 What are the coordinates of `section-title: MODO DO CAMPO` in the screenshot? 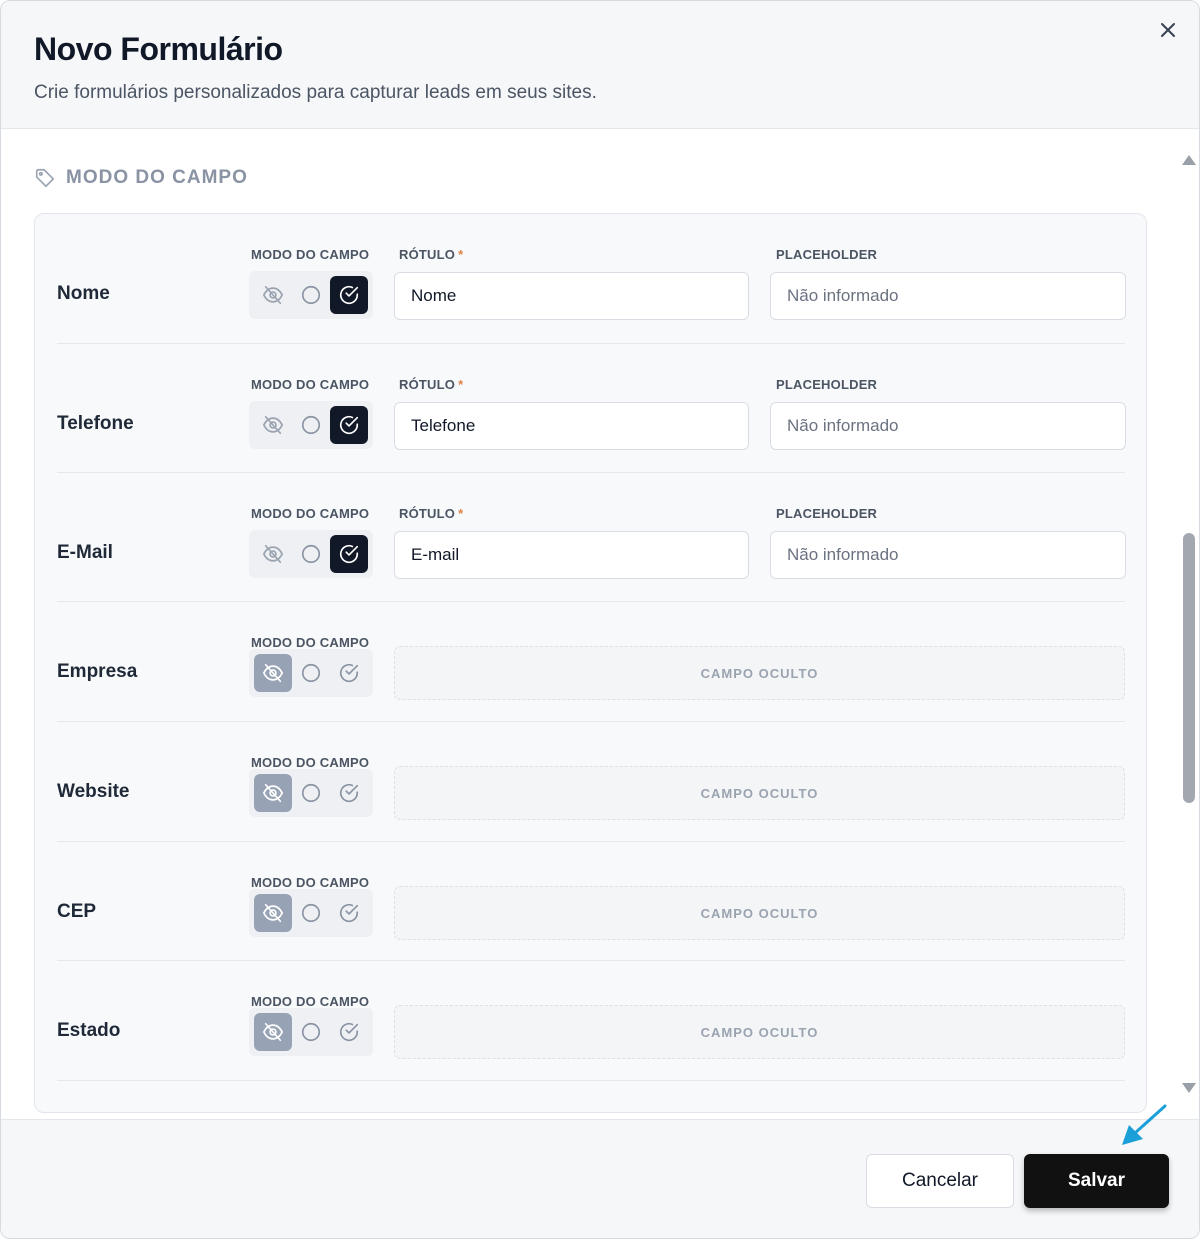 It's located at (157, 177).